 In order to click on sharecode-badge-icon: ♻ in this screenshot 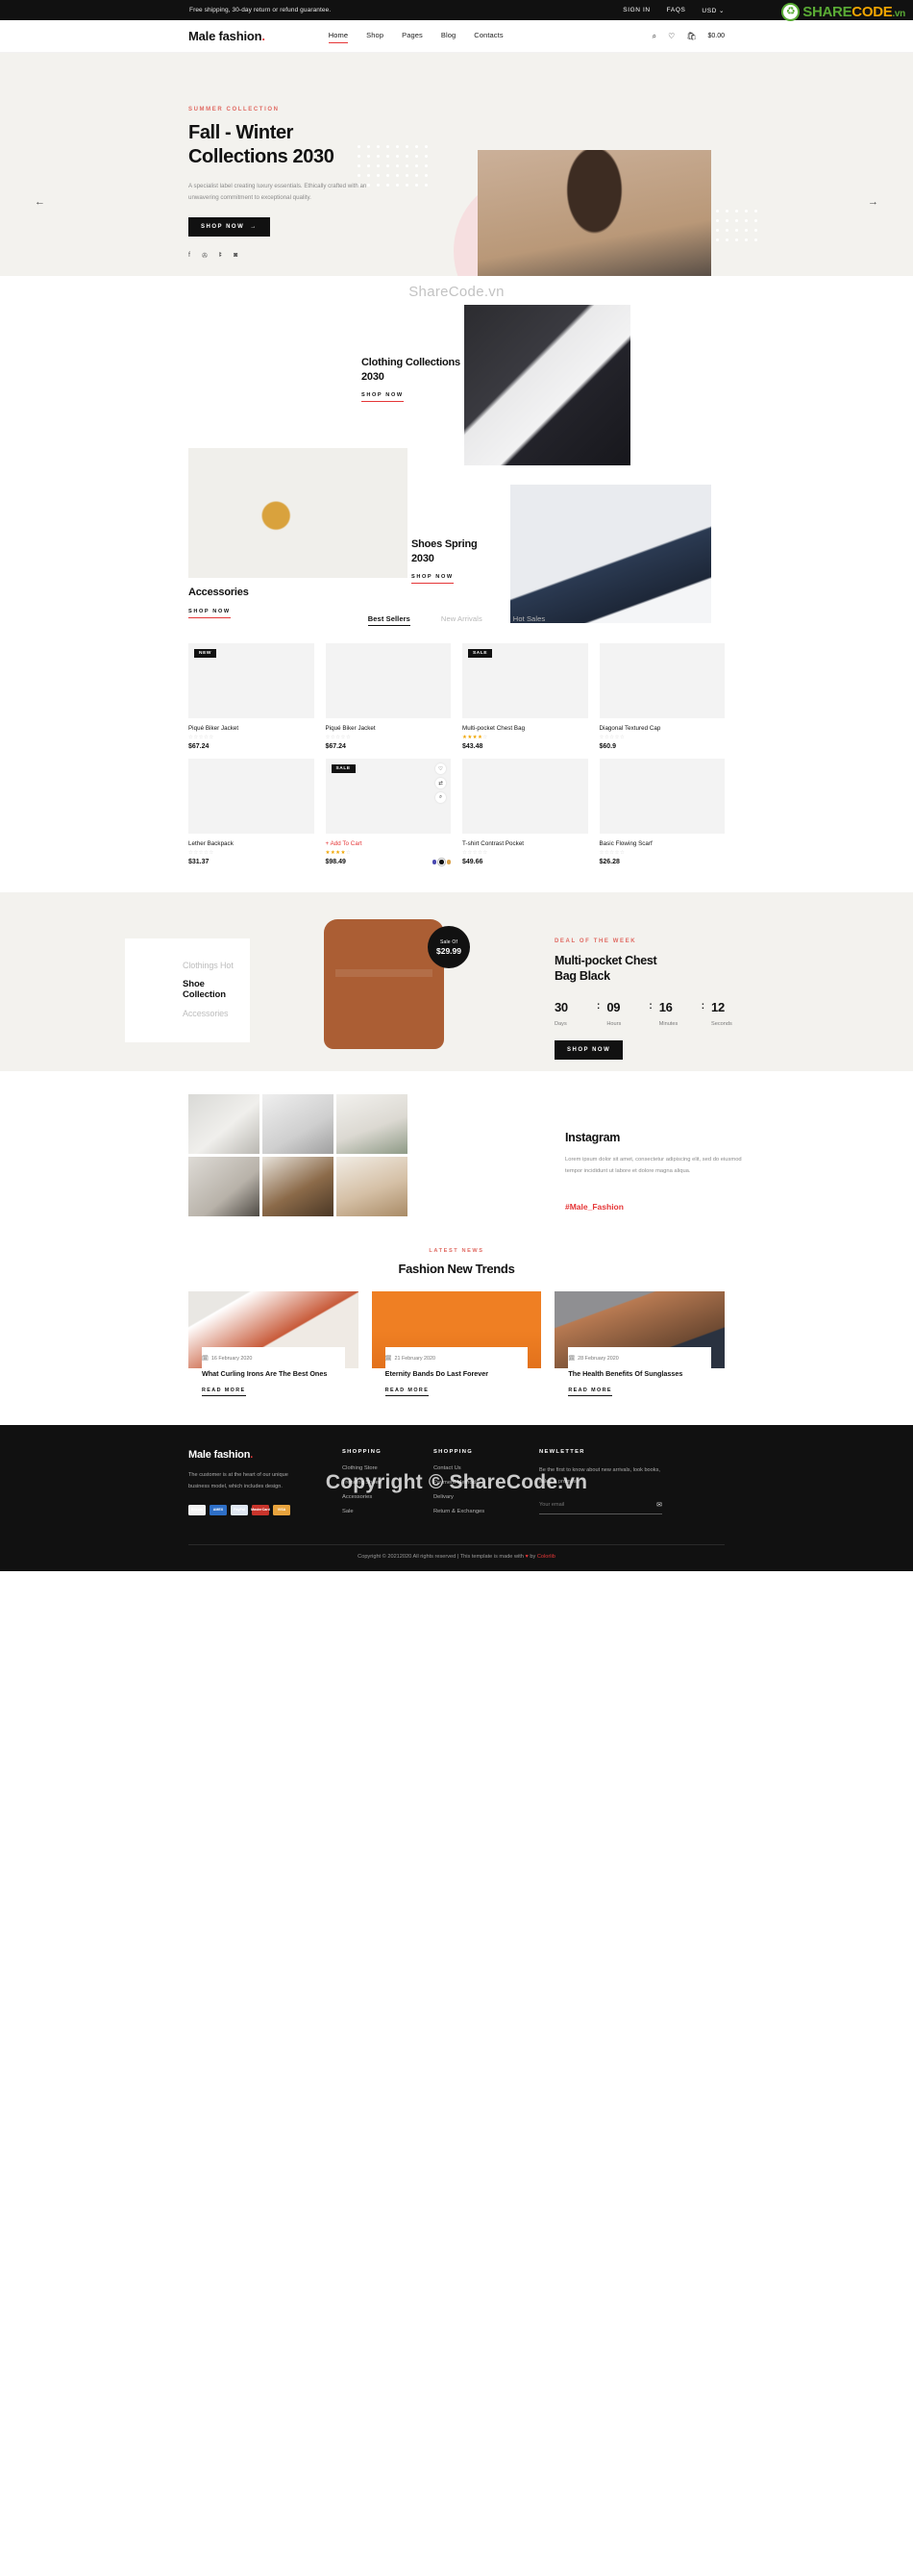, I will do `click(791, 12)`.